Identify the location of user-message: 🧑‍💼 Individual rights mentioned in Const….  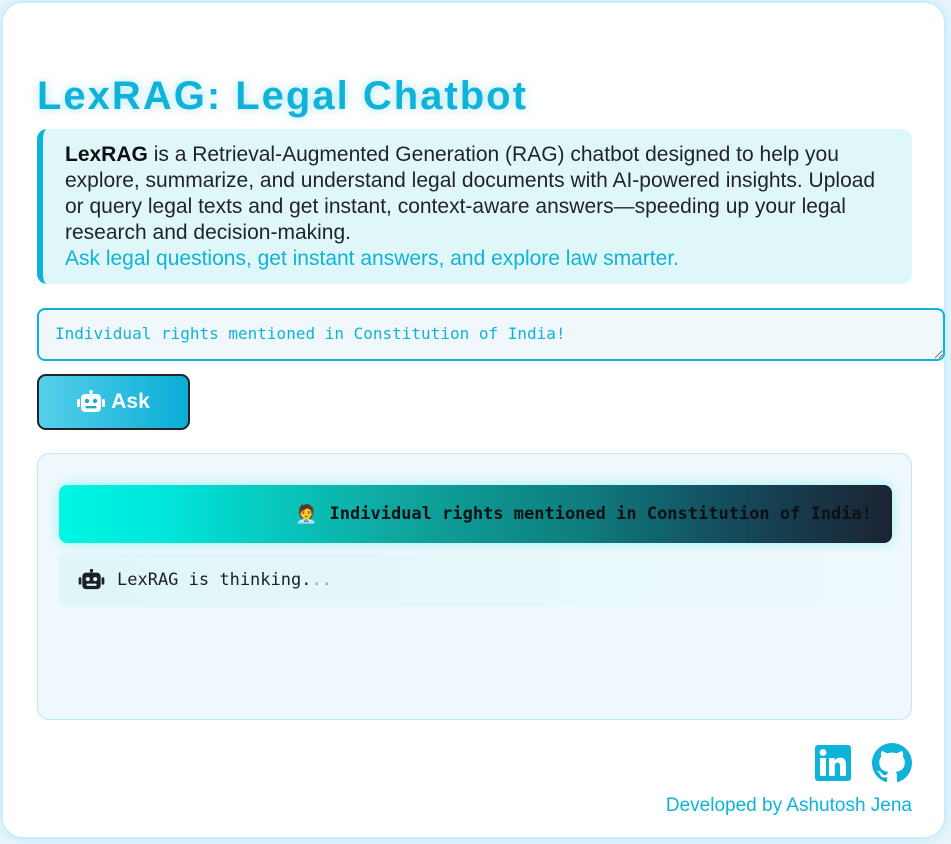
(475, 514).